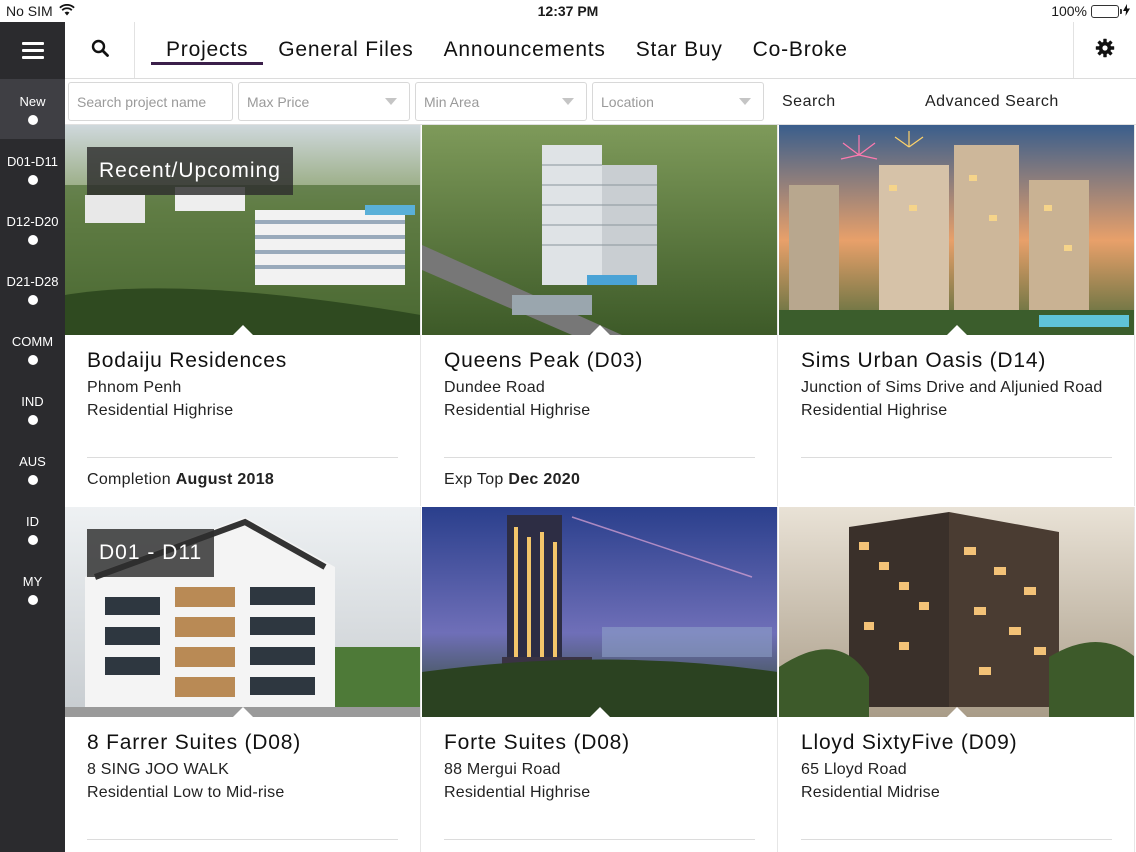 The height and width of the screenshot is (852, 1136). Describe the element at coordinates (854, 769) in the screenshot. I see `project-location: 65 Lloyd Road` at that location.